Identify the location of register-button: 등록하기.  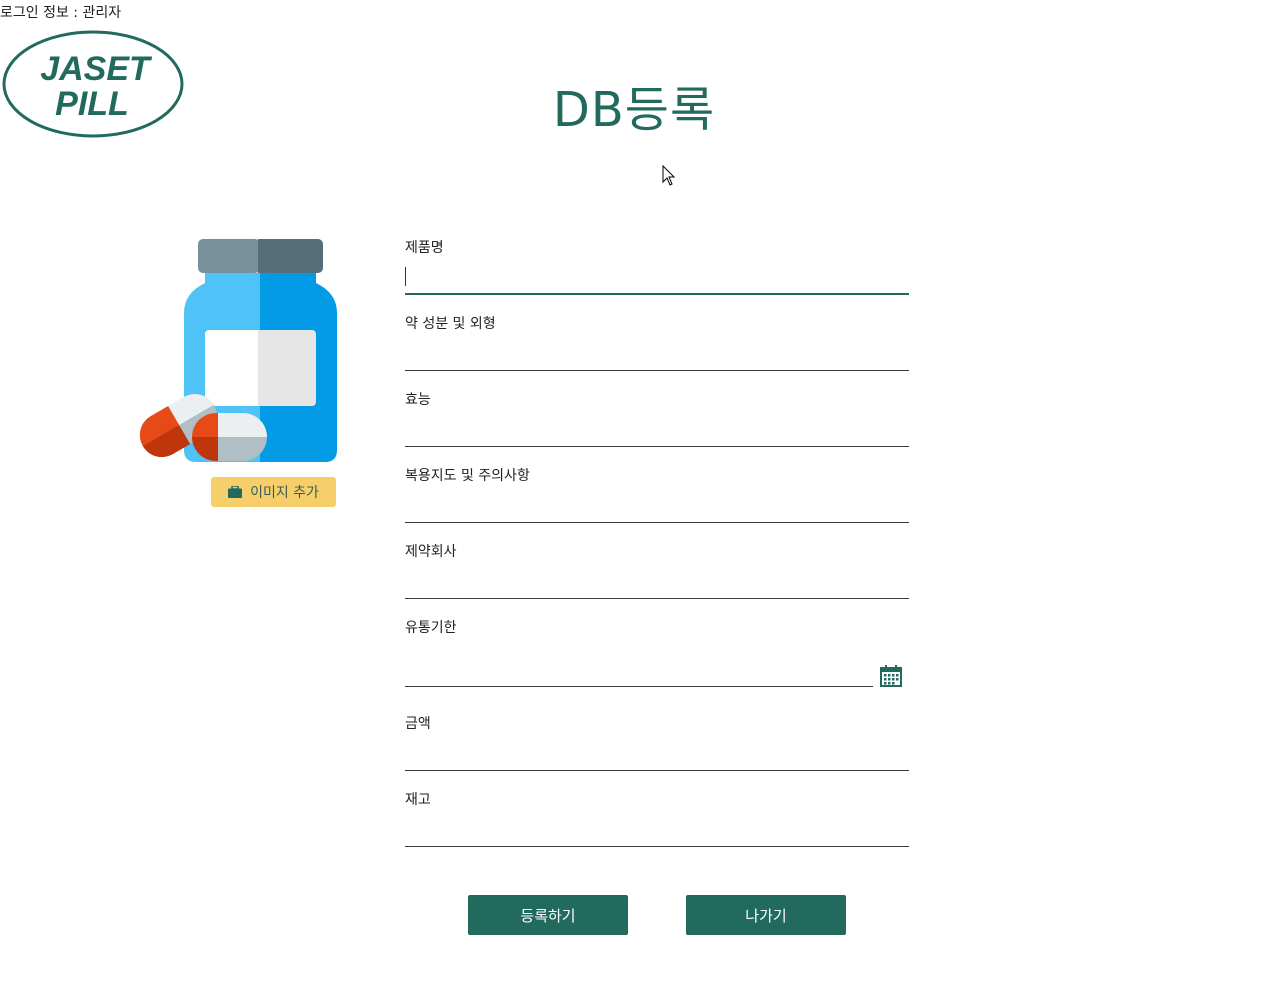
(548, 915).